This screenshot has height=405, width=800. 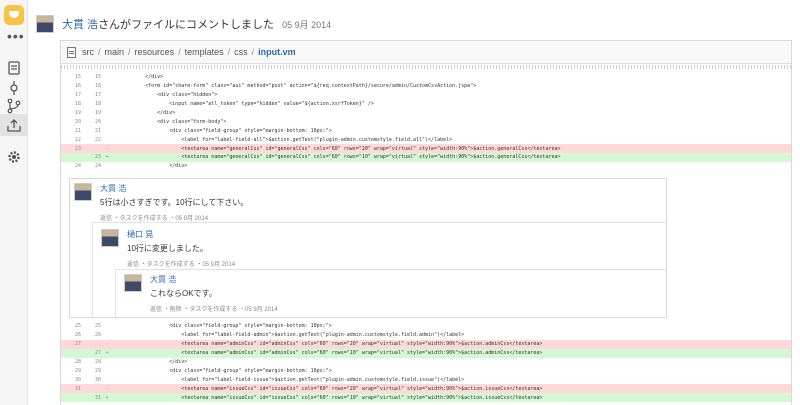 What do you see at coordinates (91, 380) in the screenshot?
I see `new-line-number: 30` at bounding box center [91, 380].